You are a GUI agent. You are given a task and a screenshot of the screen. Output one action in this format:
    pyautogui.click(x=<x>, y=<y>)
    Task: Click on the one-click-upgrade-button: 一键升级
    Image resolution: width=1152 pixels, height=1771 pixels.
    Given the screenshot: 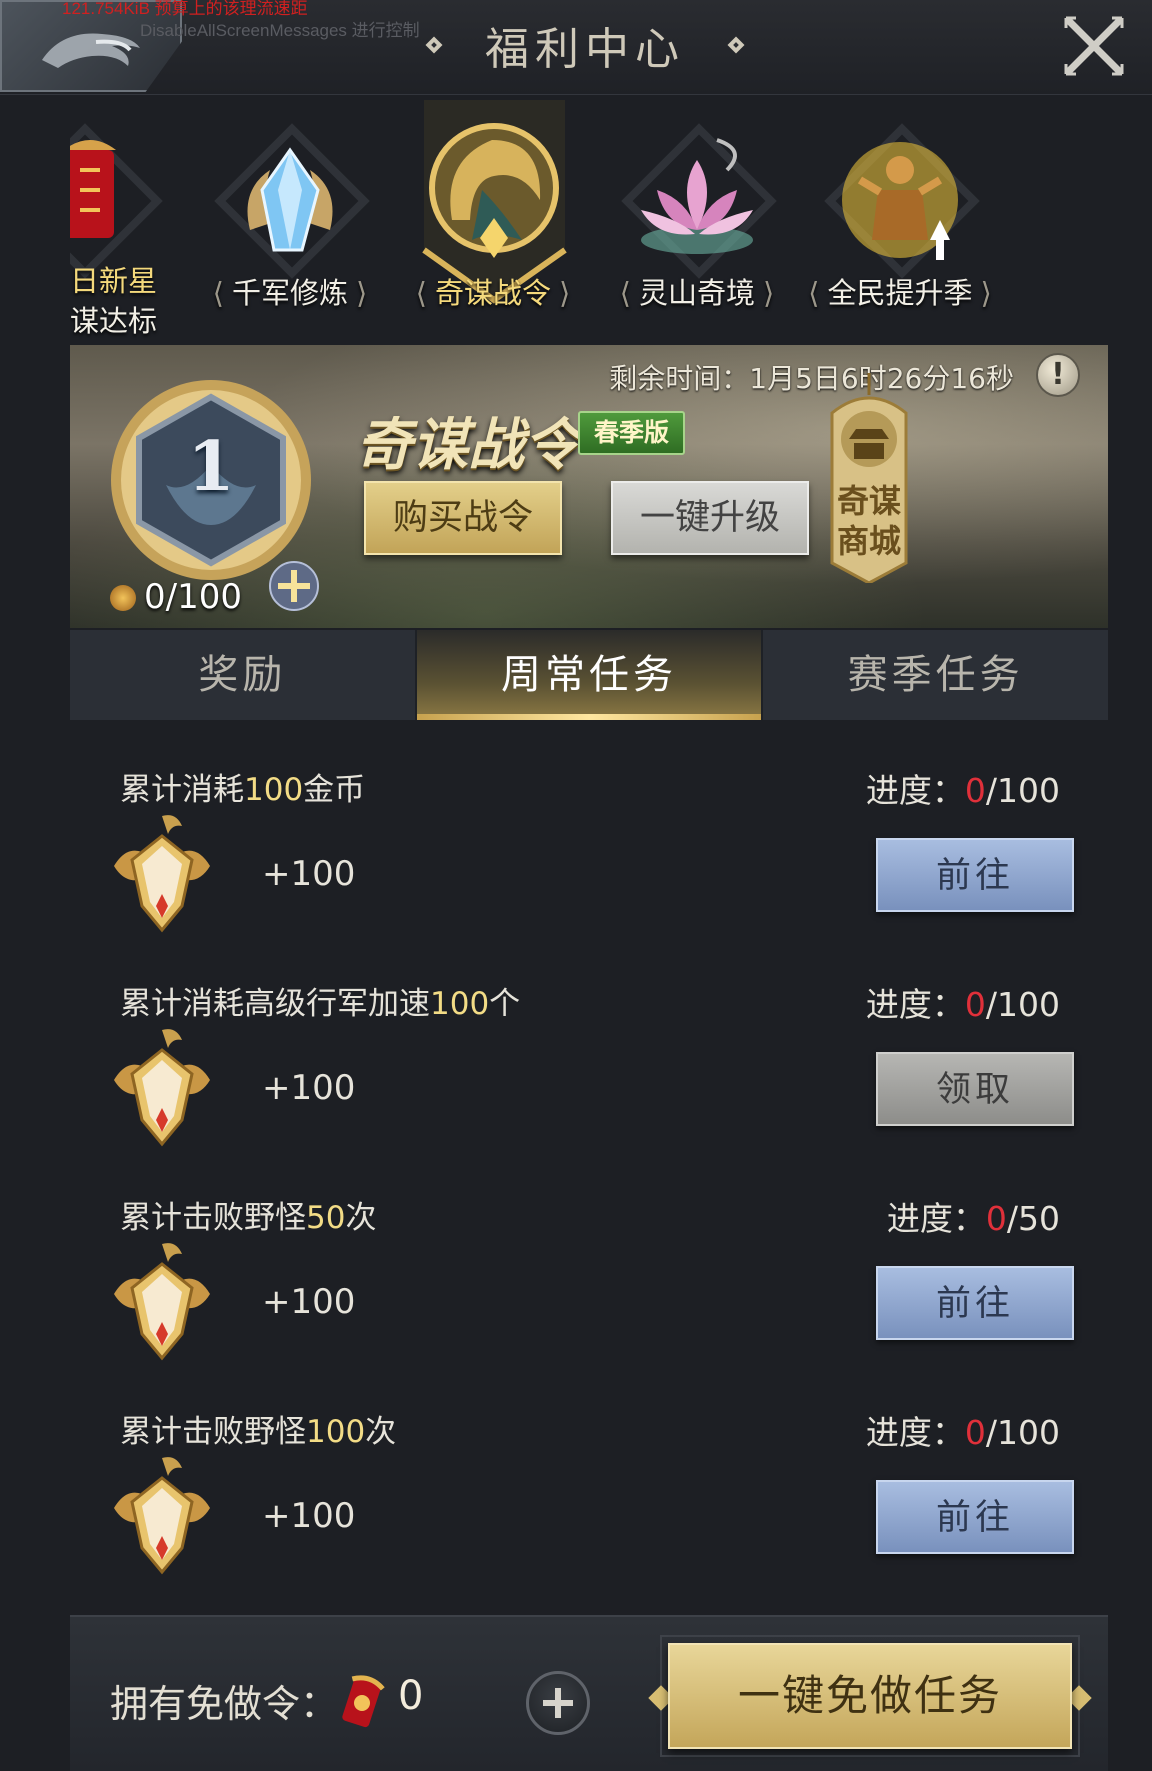 What is the action you would take?
    pyautogui.click(x=710, y=518)
    